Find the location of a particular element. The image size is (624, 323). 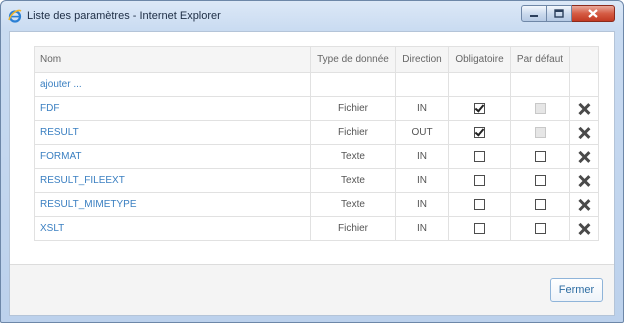

table-row: FORMAT Texte IN is located at coordinates (316, 156).